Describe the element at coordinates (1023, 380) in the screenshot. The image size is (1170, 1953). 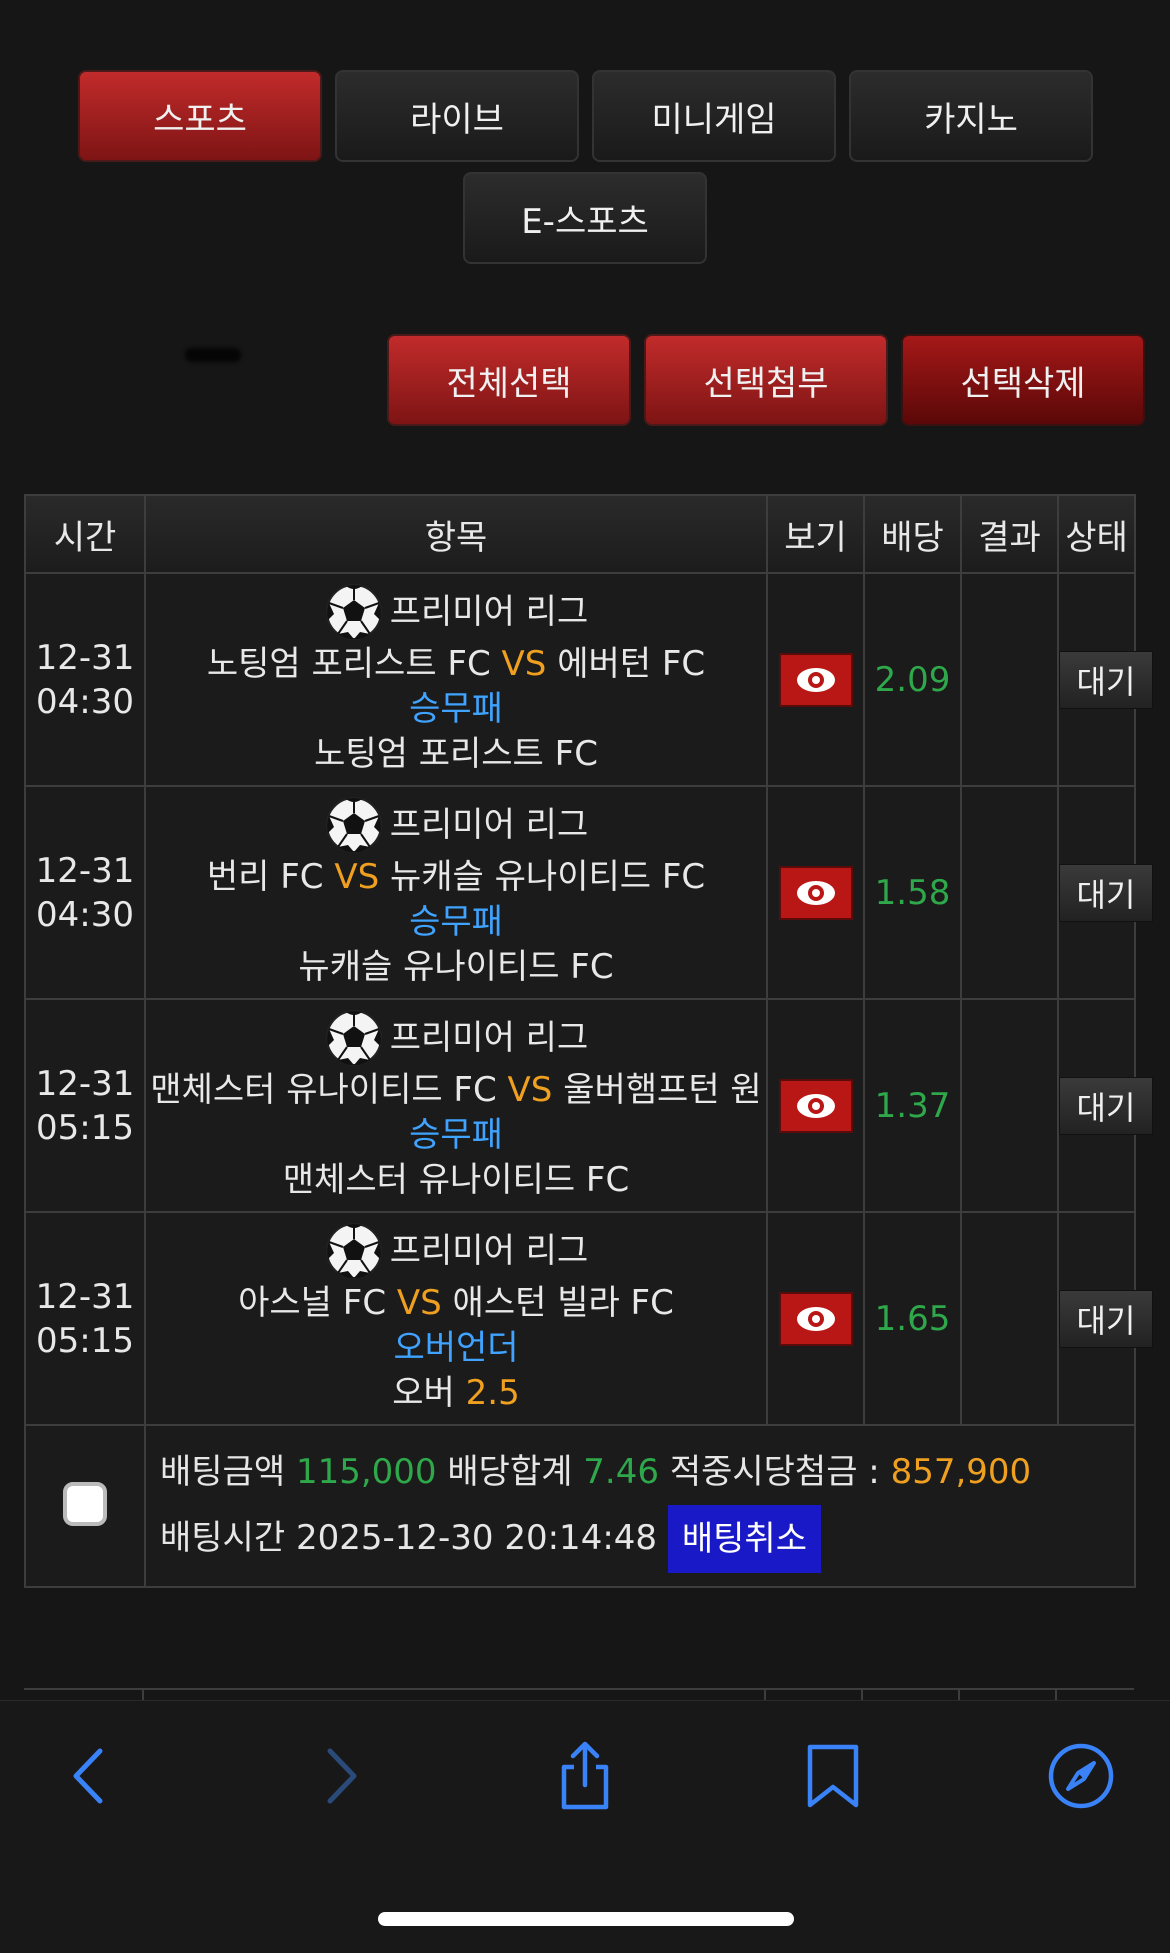
I see `delete-selected-button: 선택삭제` at that location.